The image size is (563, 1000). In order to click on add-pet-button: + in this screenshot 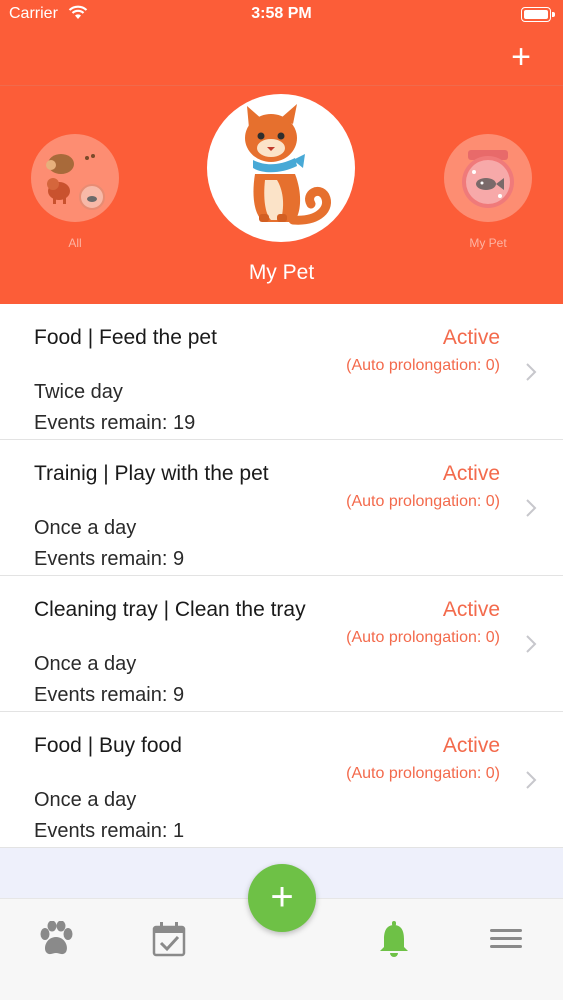, I will do `click(521, 57)`.